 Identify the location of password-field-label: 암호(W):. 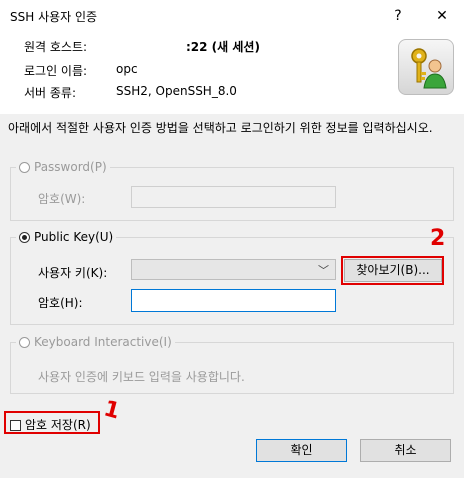
(62, 199).